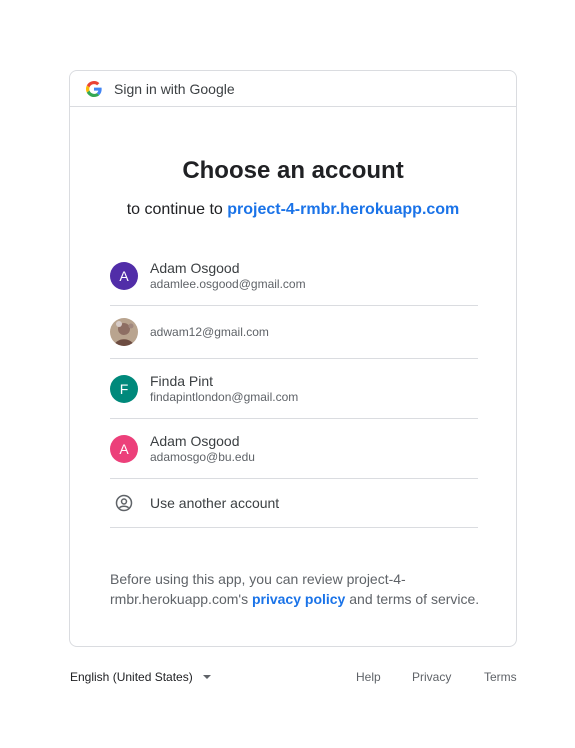 This screenshot has height=748, width=575. I want to click on language-label: English (United States), so click(131, 677).